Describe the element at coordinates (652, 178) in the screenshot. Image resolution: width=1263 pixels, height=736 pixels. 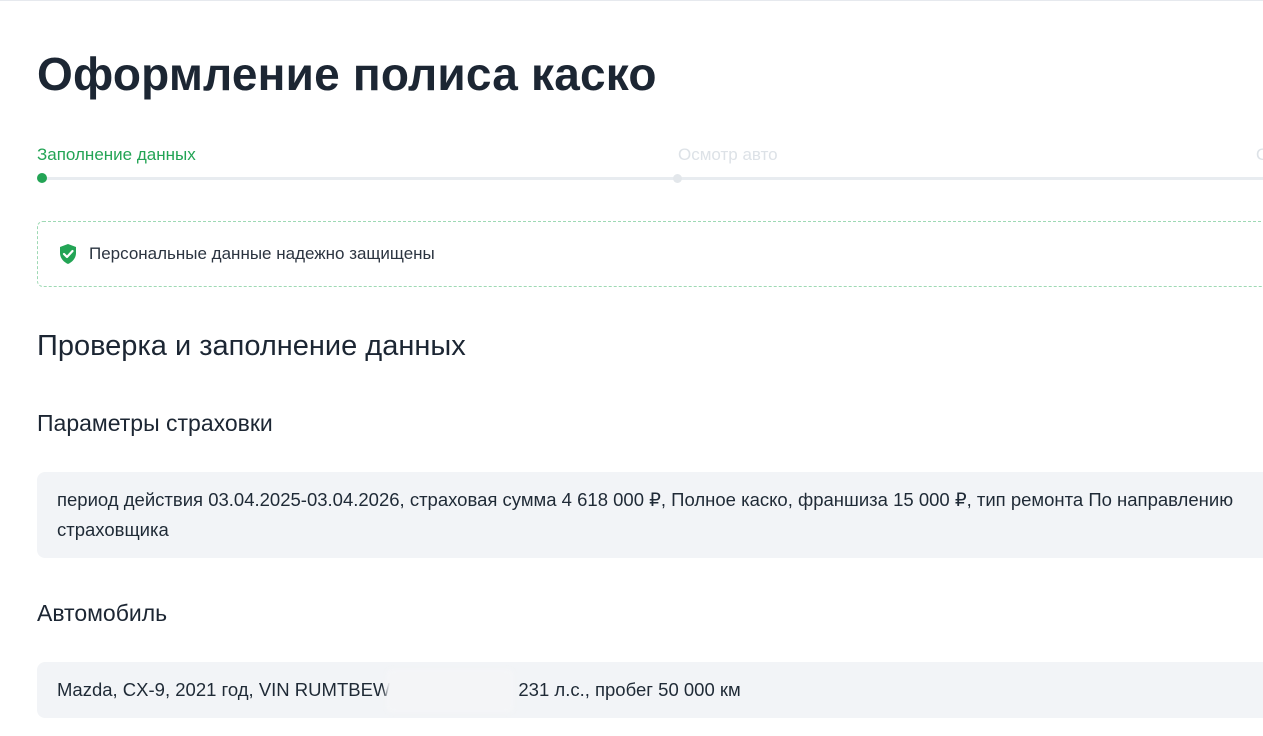
I see `stepper-track` at that location.